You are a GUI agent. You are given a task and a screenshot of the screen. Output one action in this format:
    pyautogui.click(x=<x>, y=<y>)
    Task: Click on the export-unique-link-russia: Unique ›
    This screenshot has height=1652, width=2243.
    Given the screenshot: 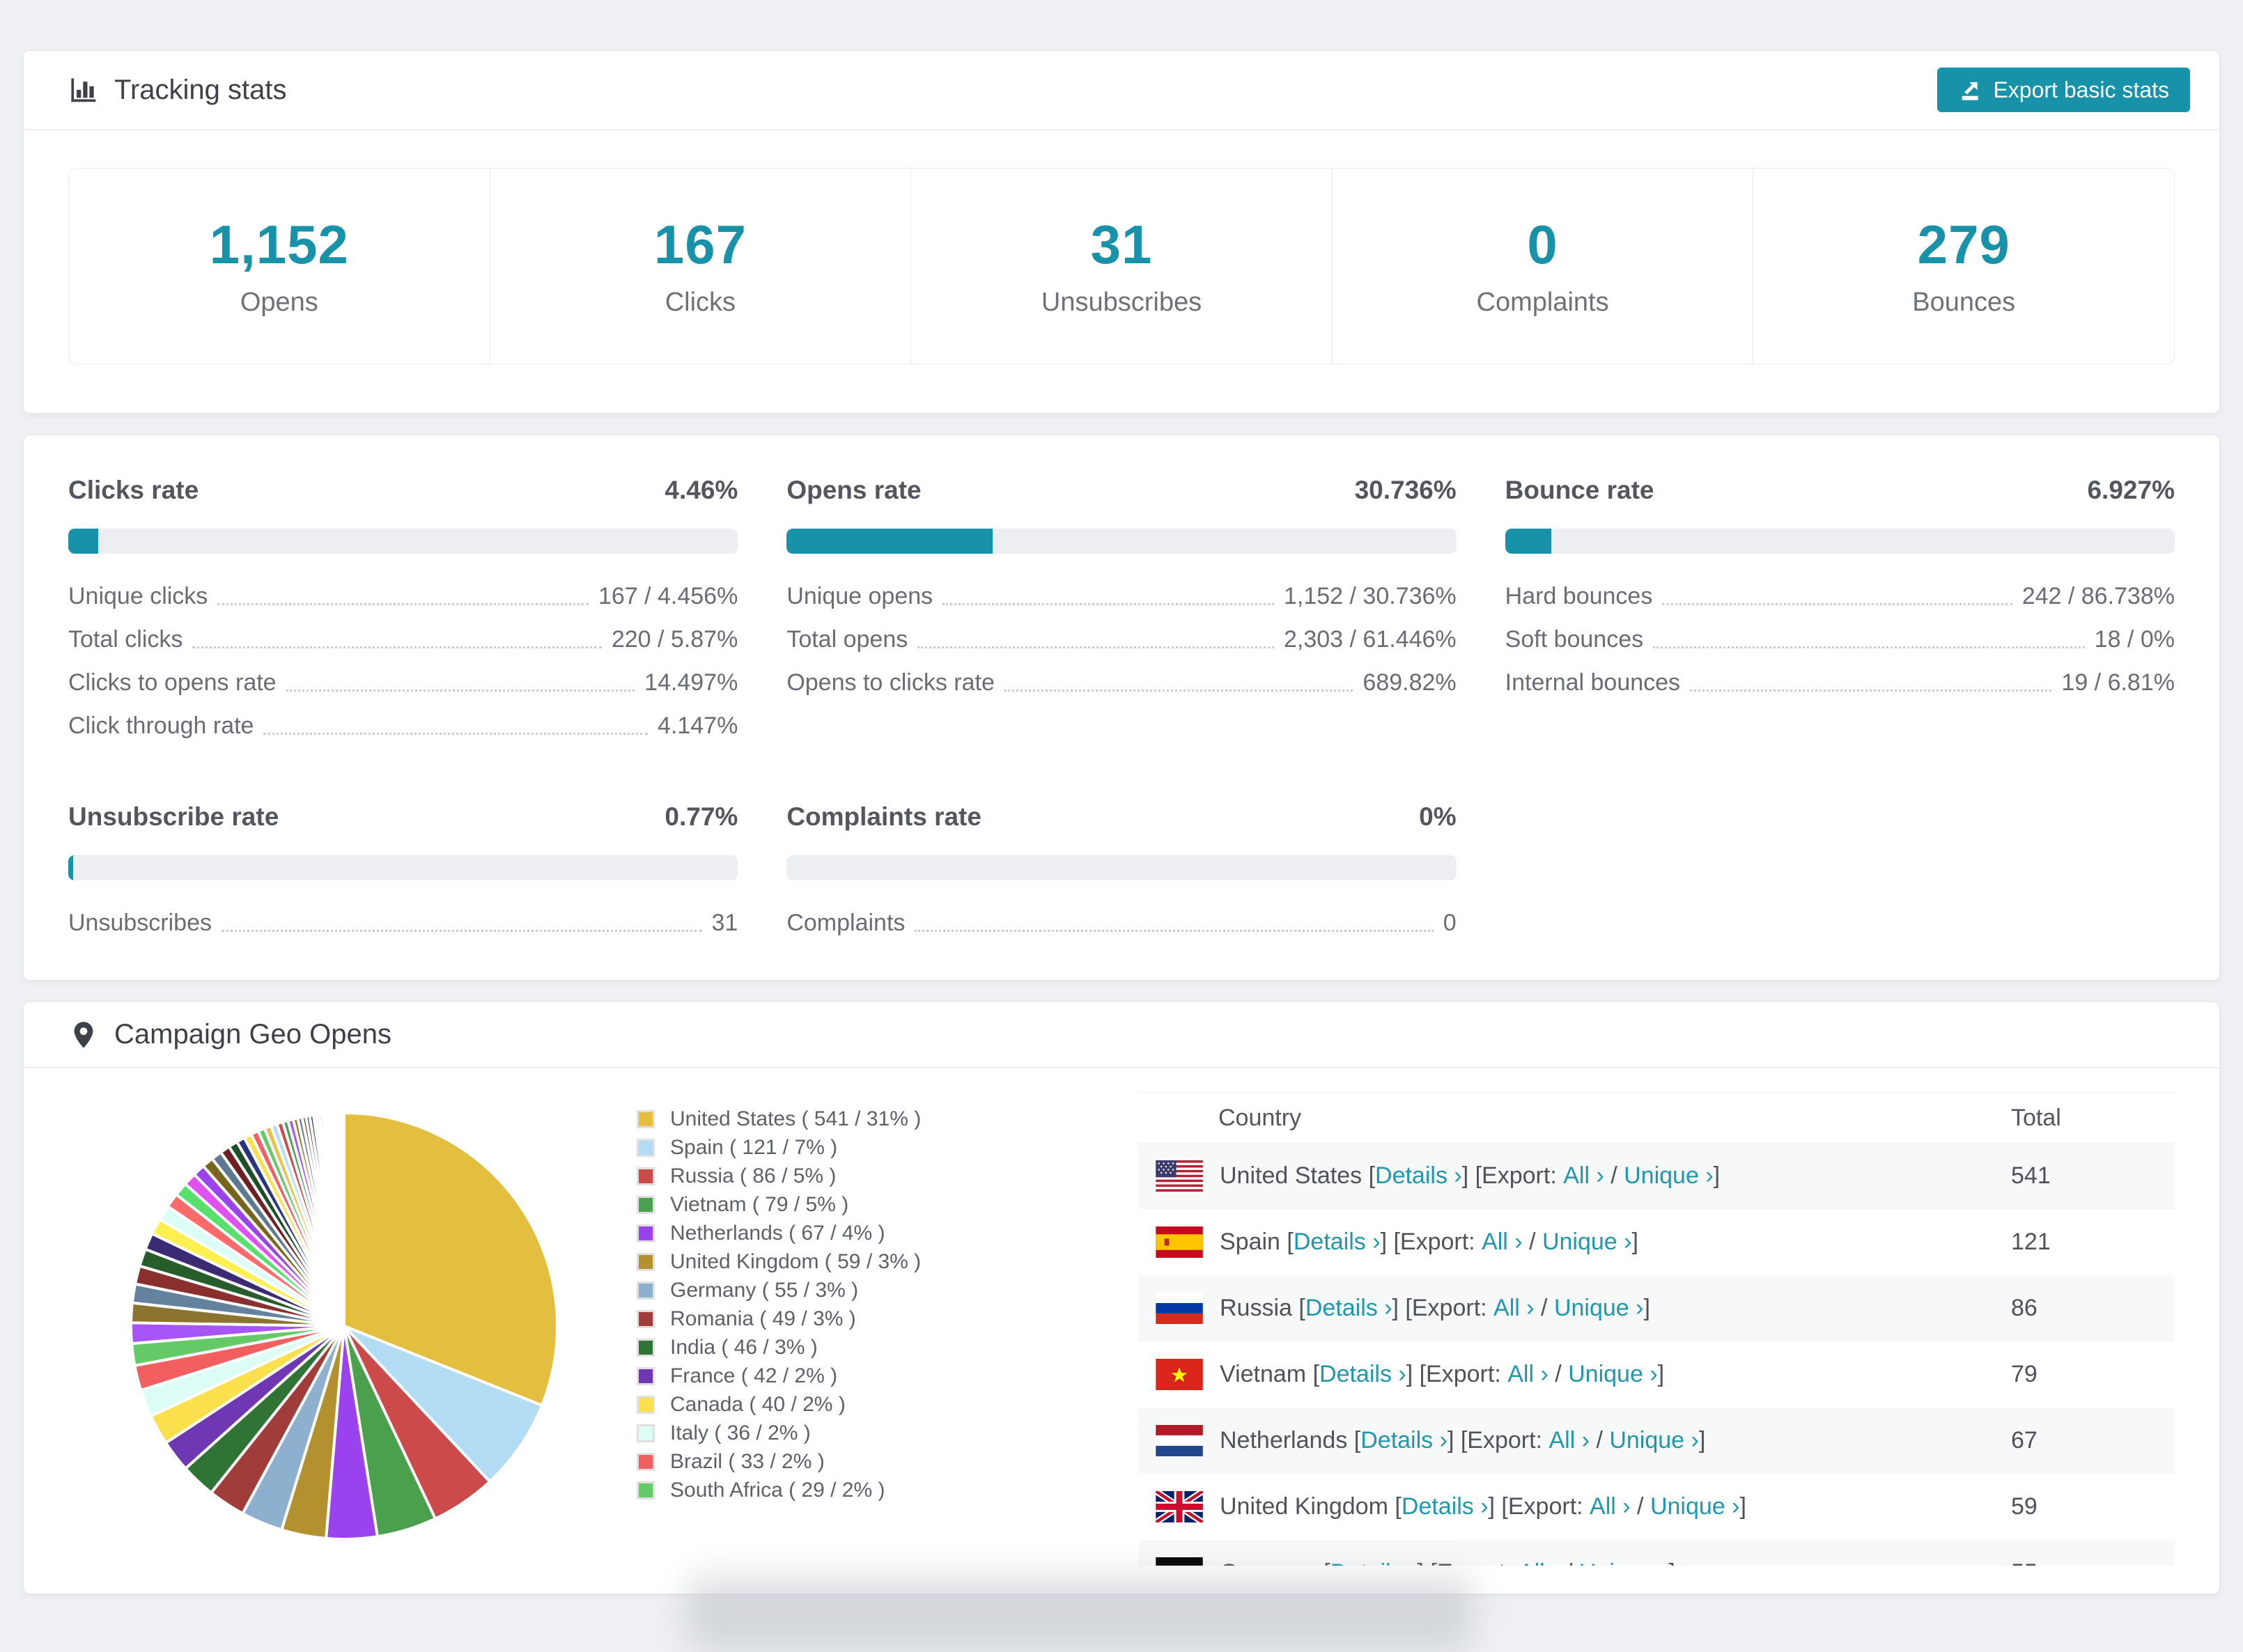 What is the action you would take?
    pyautogui.click(x=1599, y=1309)
    